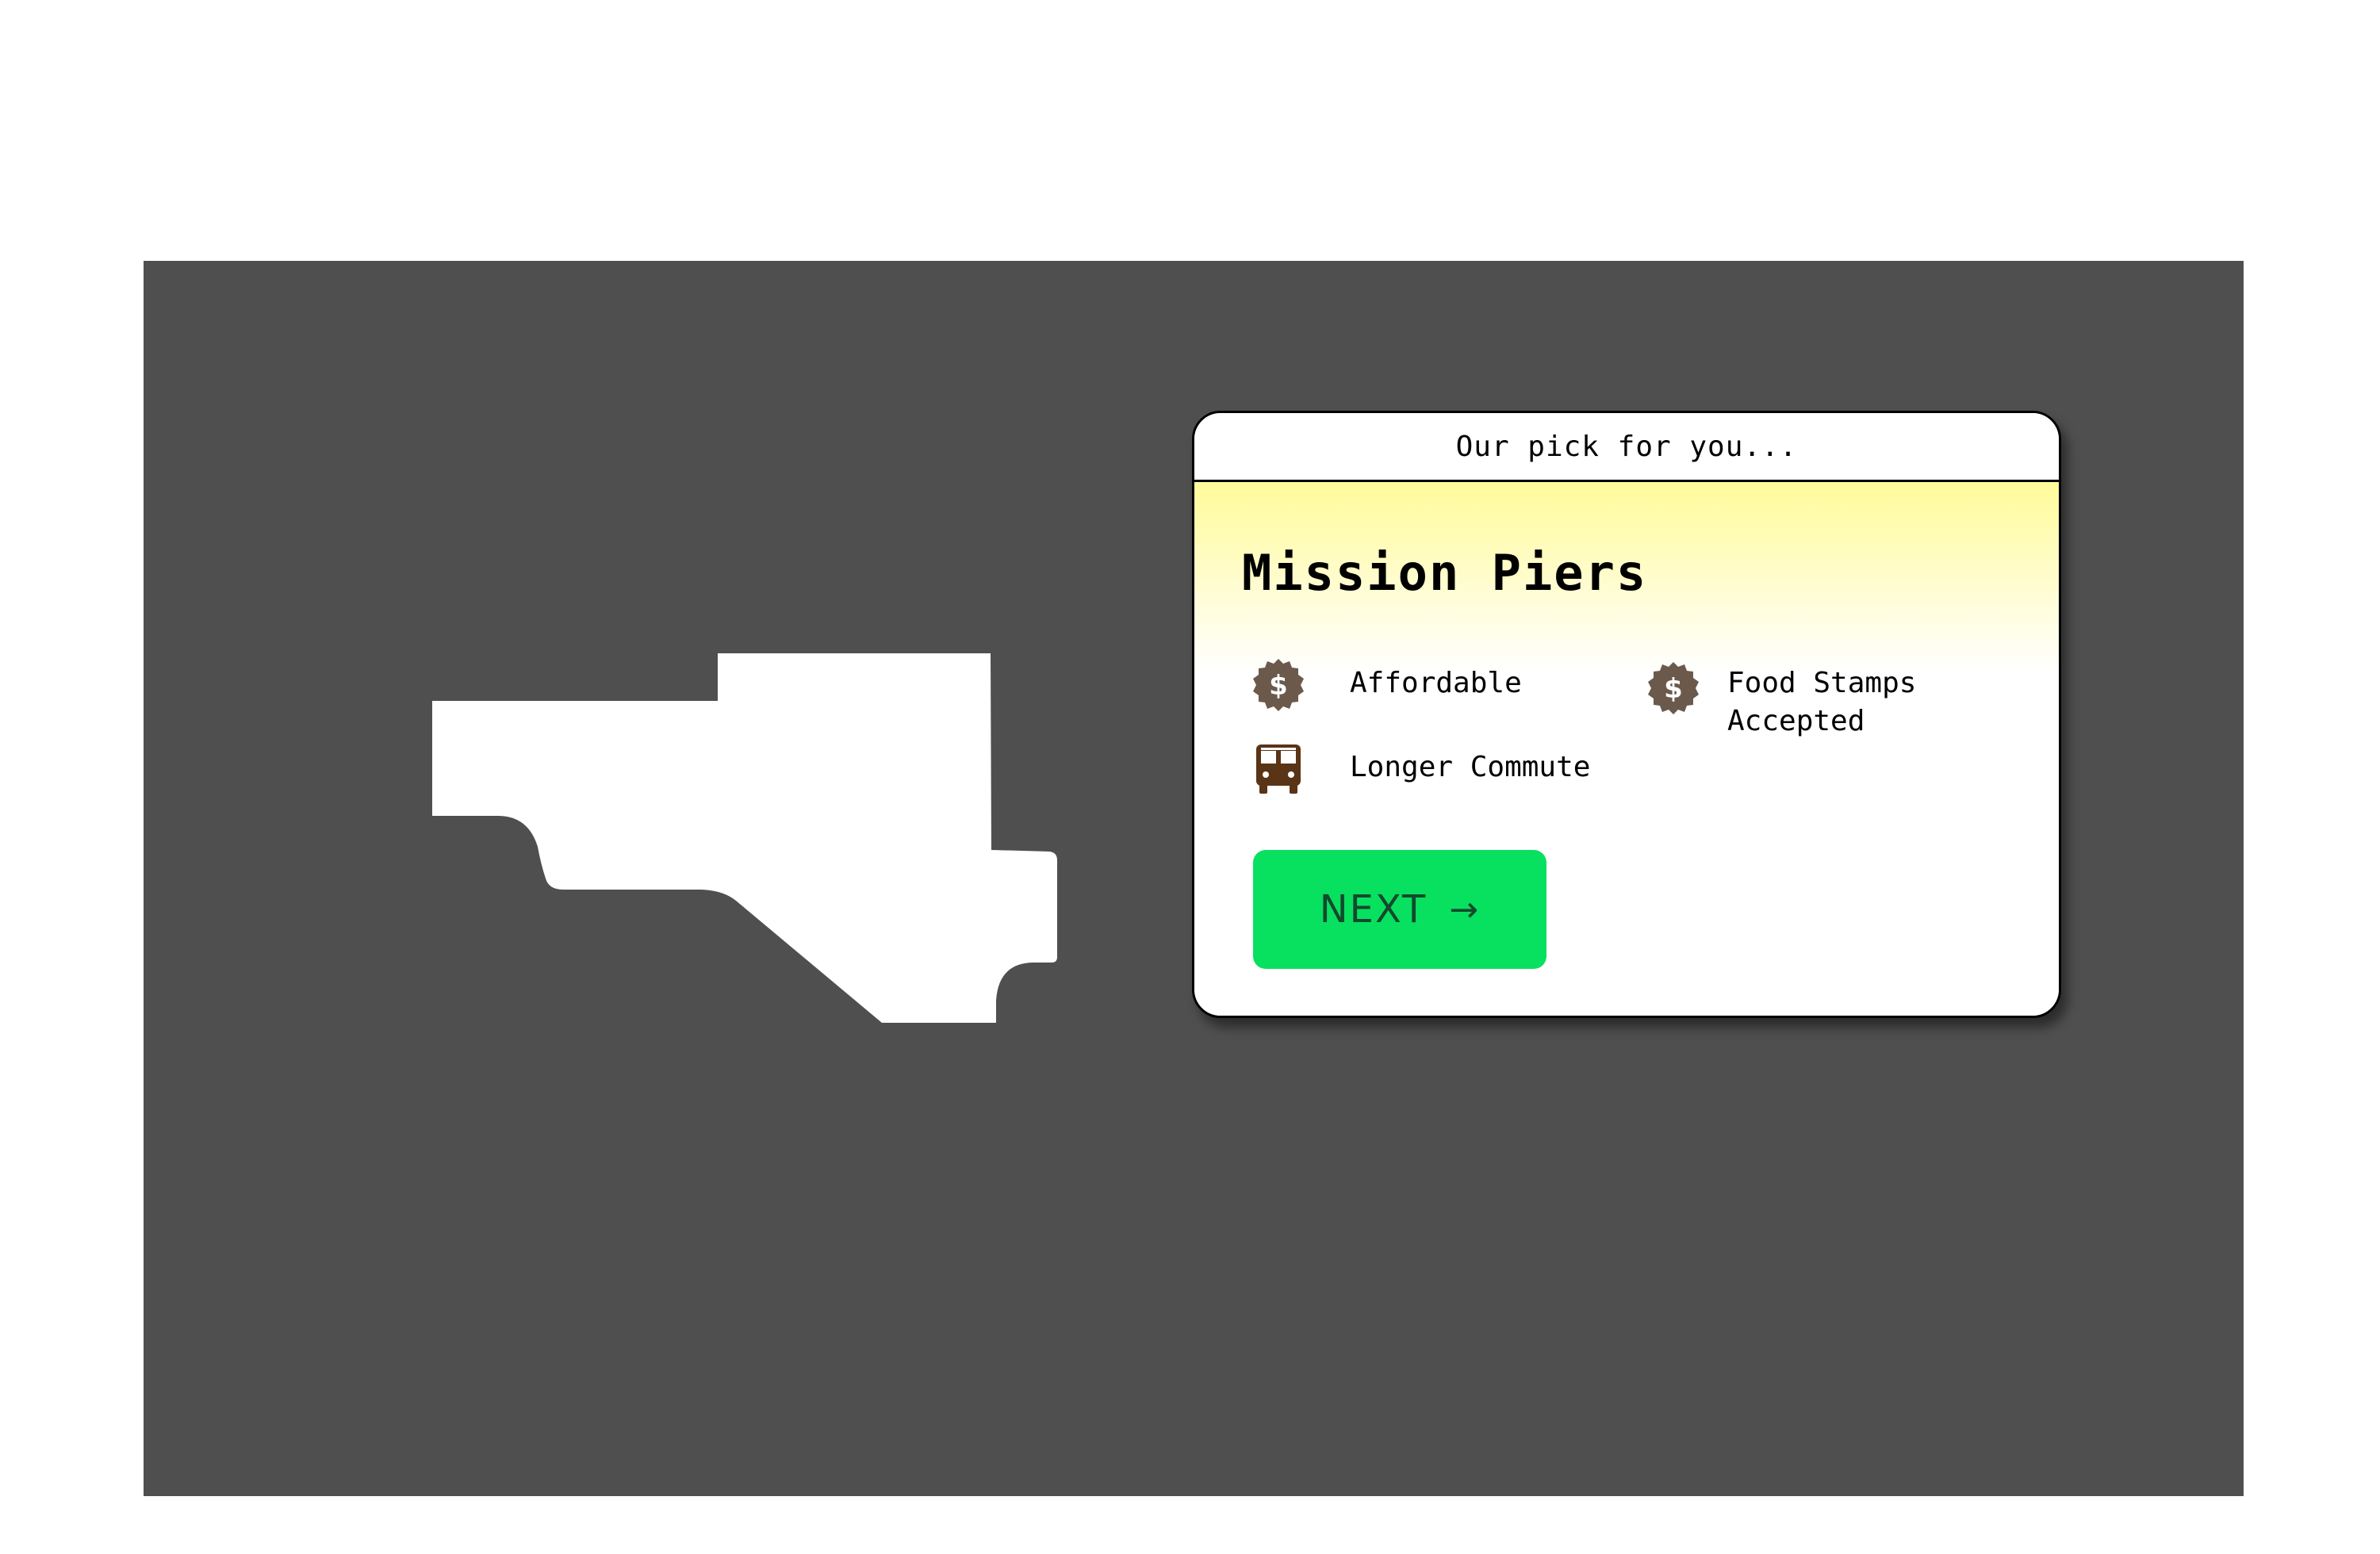 The width and height of the screenshot is (2380, 1554). I want to click on next-button-label: NEXT, so click(1373, 909).